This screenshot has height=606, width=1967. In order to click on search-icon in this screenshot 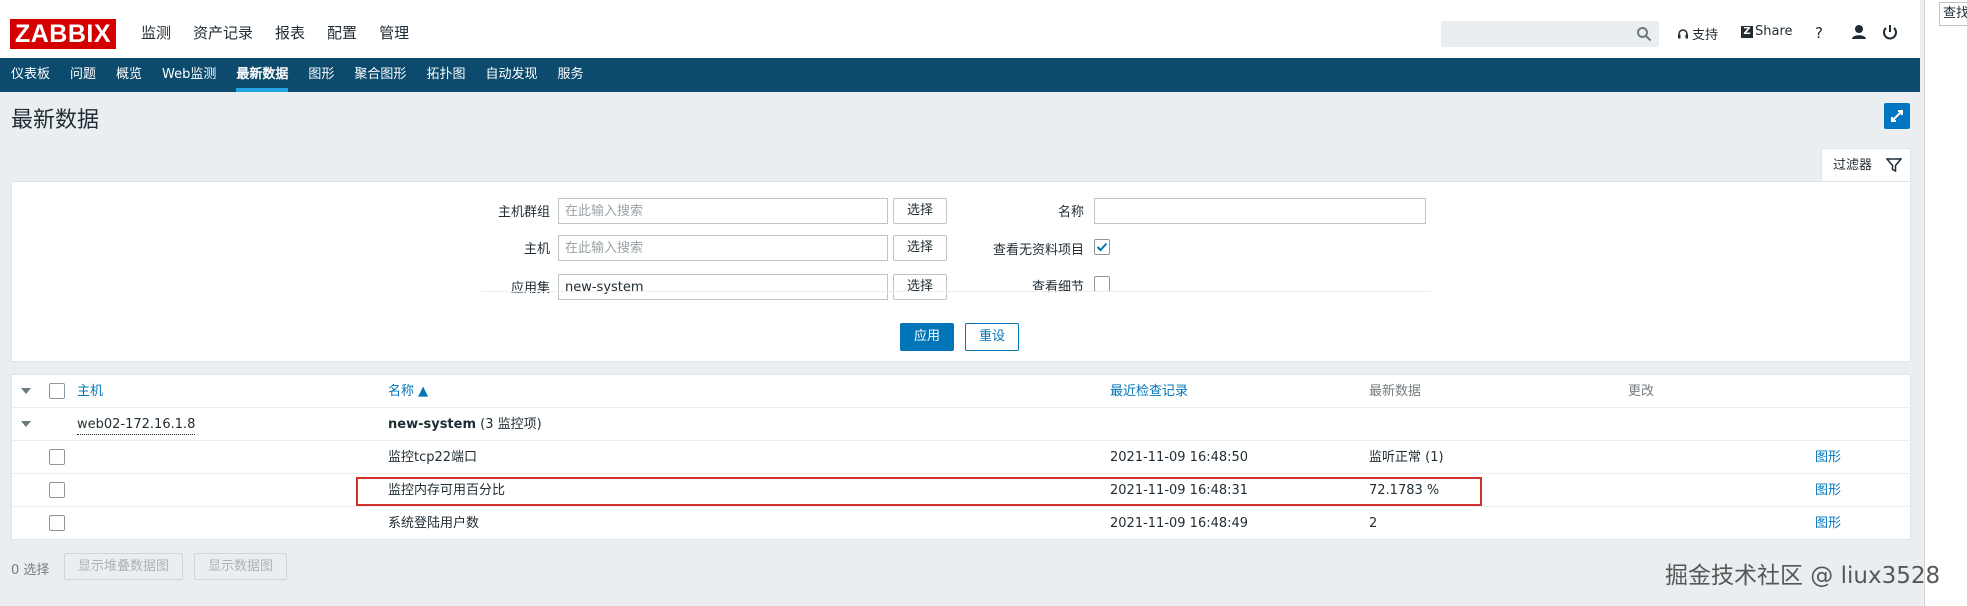, I will do `click(1644, 34)`.